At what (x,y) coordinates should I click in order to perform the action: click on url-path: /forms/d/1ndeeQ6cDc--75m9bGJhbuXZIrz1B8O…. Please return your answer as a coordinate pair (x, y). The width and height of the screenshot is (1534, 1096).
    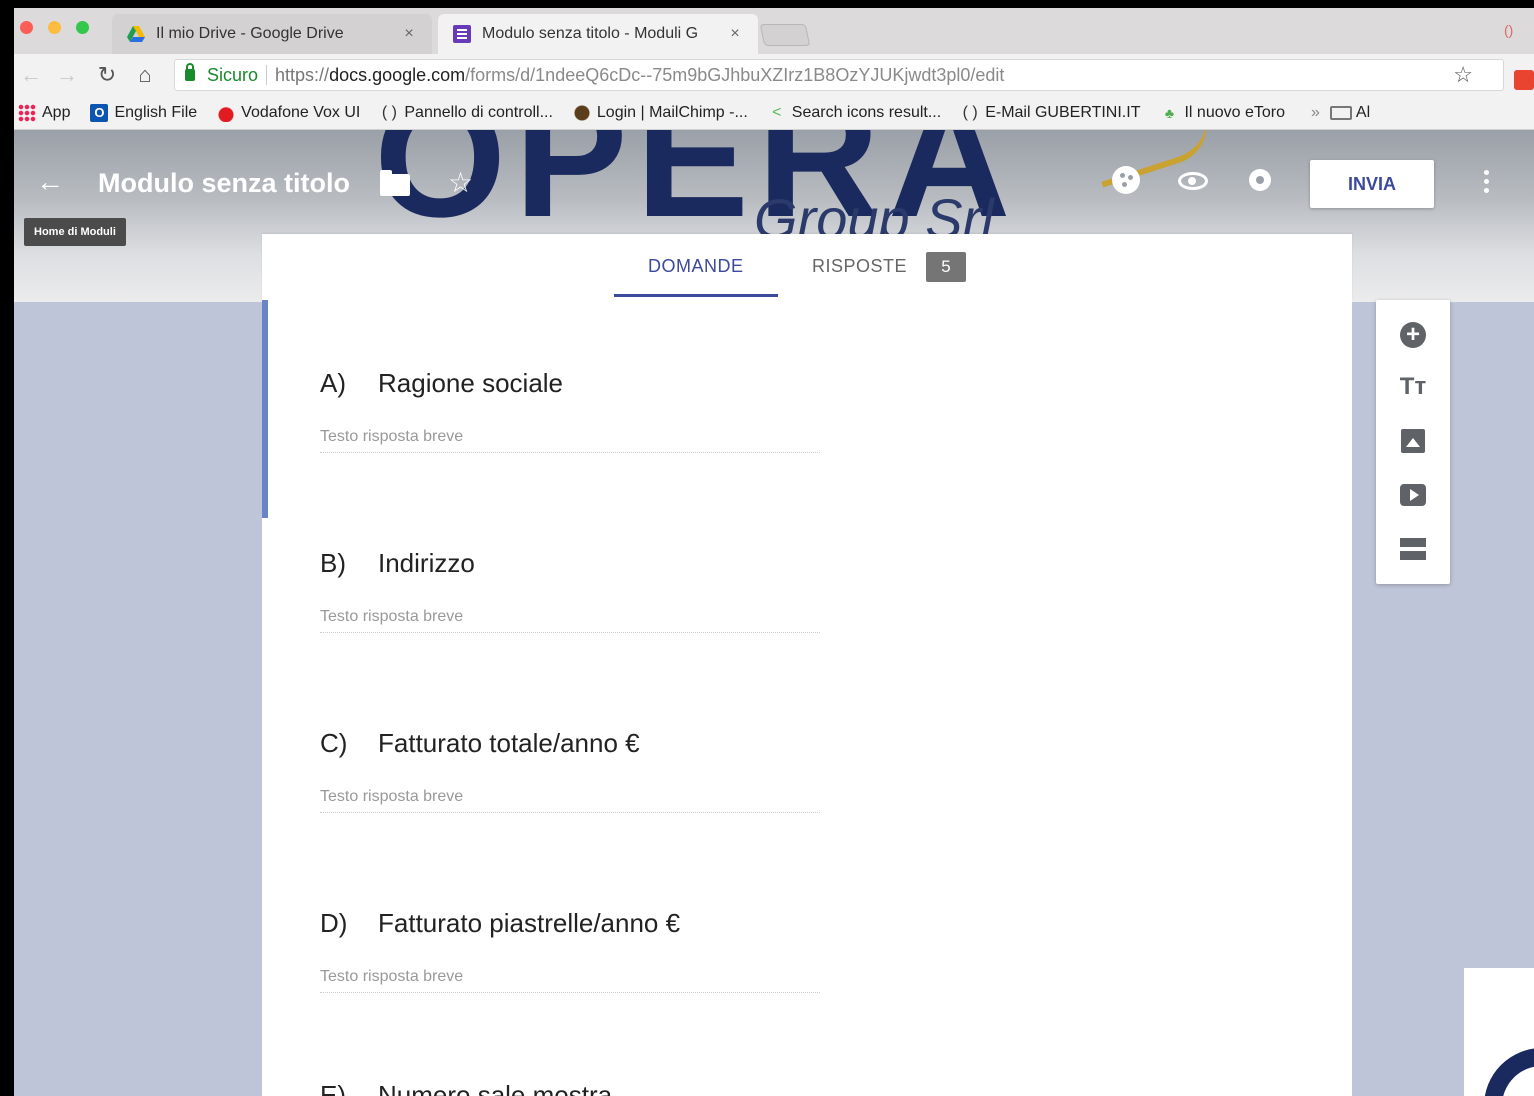
    Looking at the image, I should click on (735, 74).